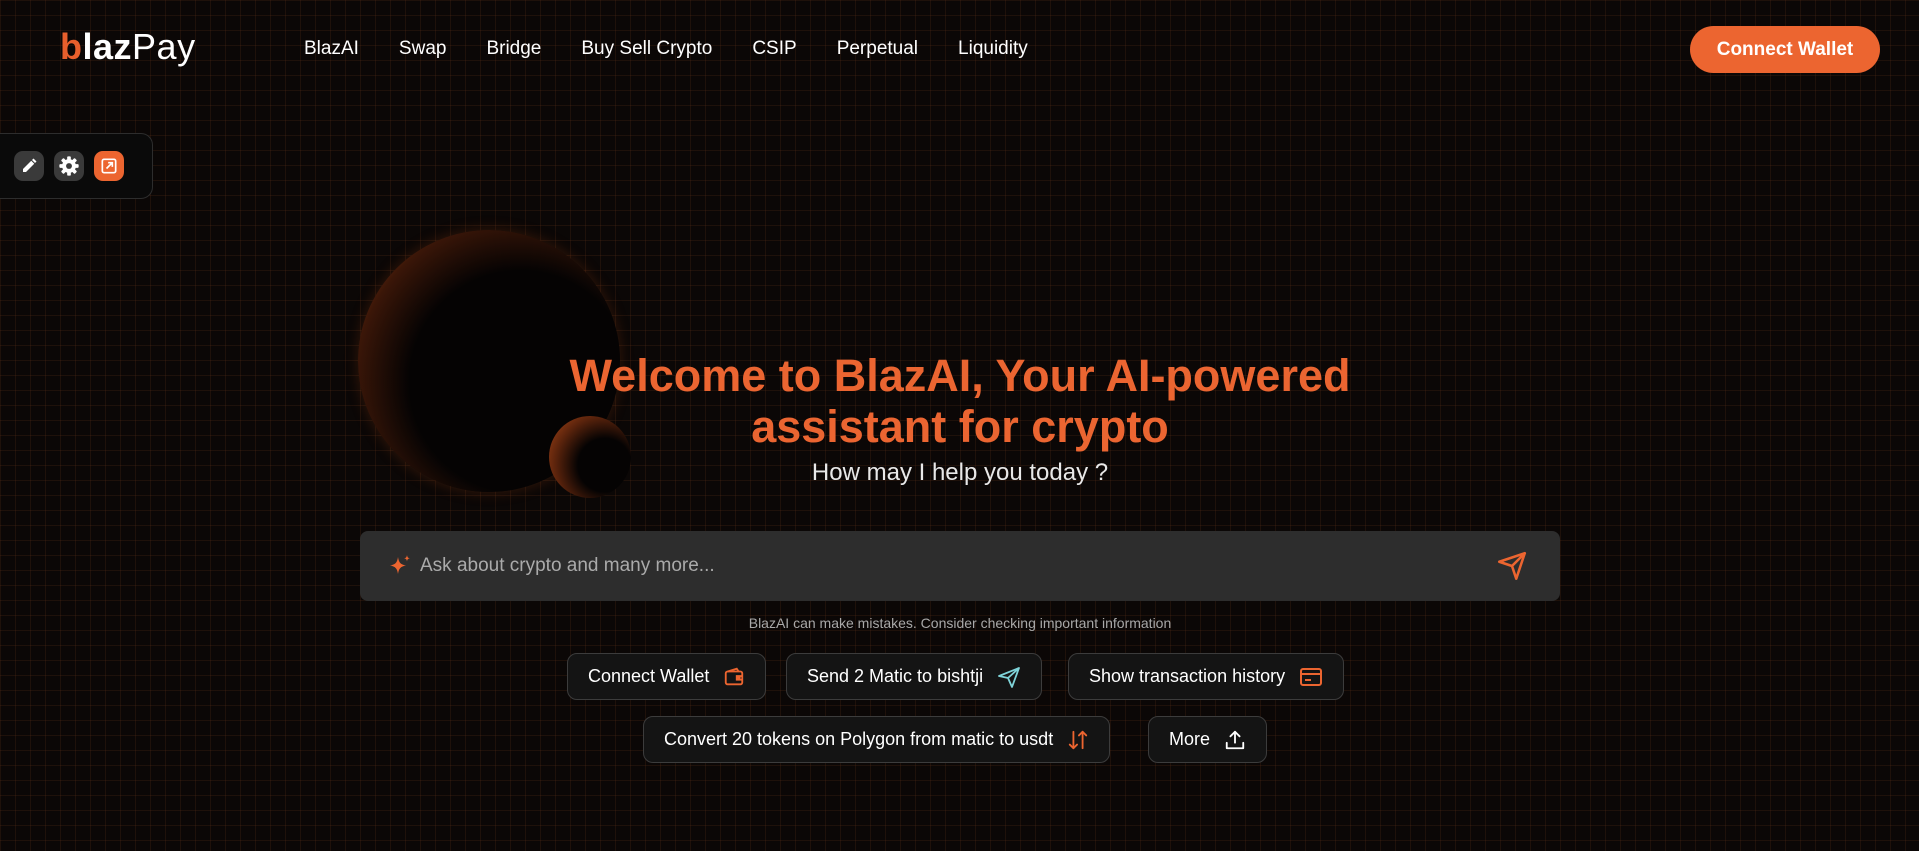 Image resolution: width=1919 pixels, height=851 pixels. I want to click on nav-item-blazai: BlazAI, so click(331, 49).